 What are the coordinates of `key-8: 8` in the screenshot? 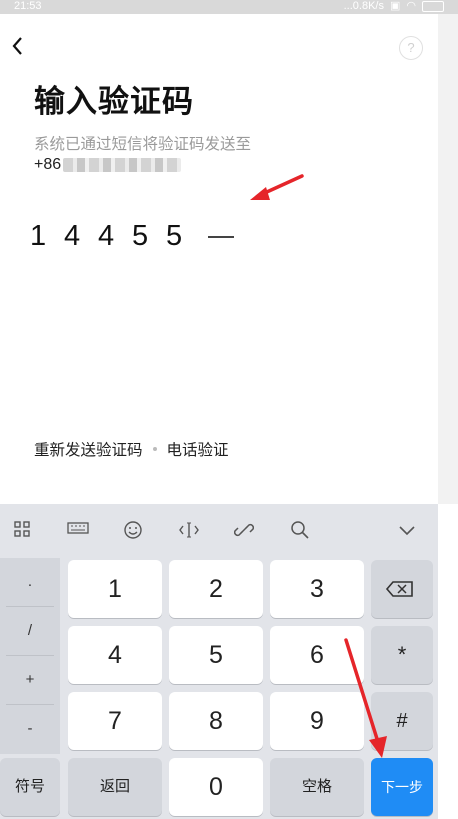 It's located at (216, 721).